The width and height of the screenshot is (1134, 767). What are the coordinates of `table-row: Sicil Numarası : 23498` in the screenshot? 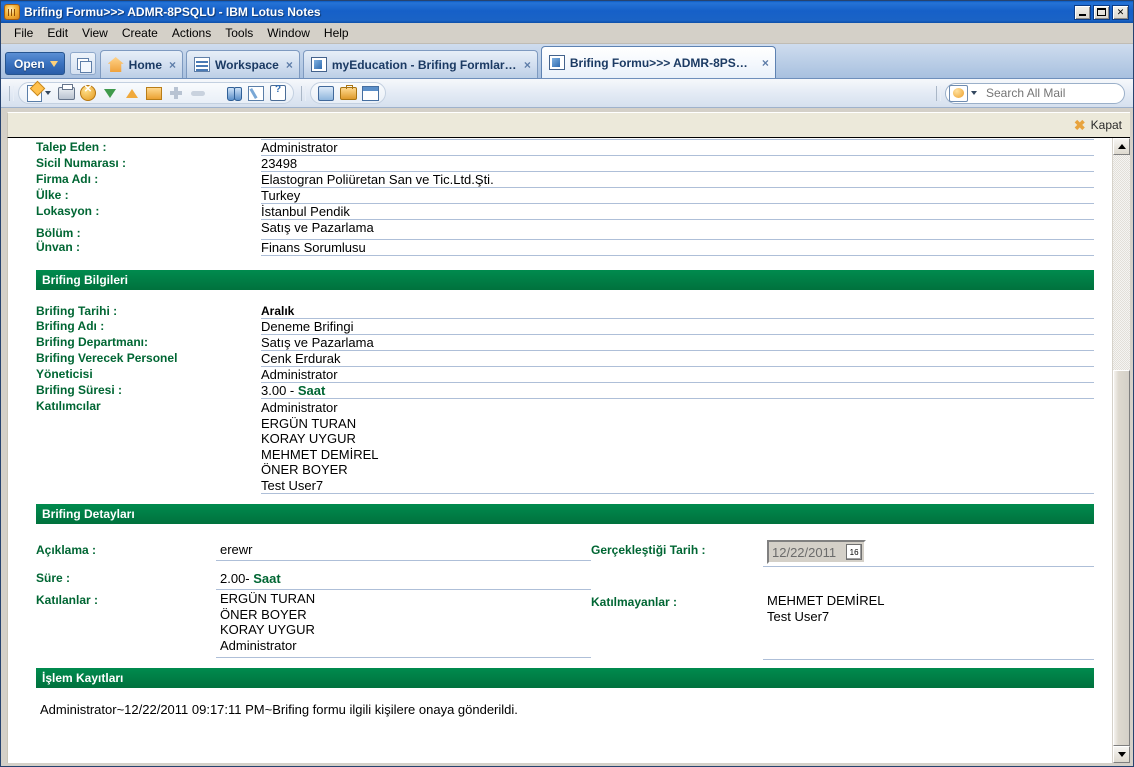 It's located at (565, 163).